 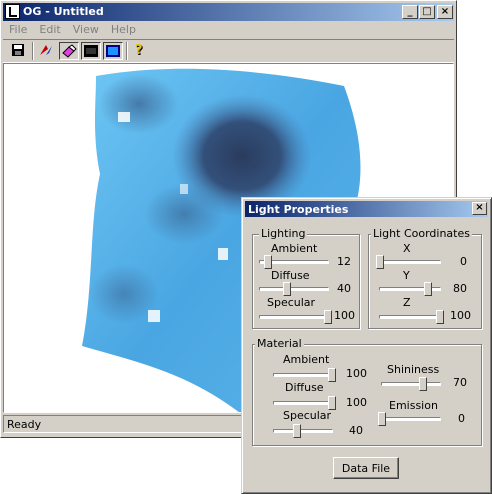 I want to click on material-diffuse-slider, so click(x=332, y=403).